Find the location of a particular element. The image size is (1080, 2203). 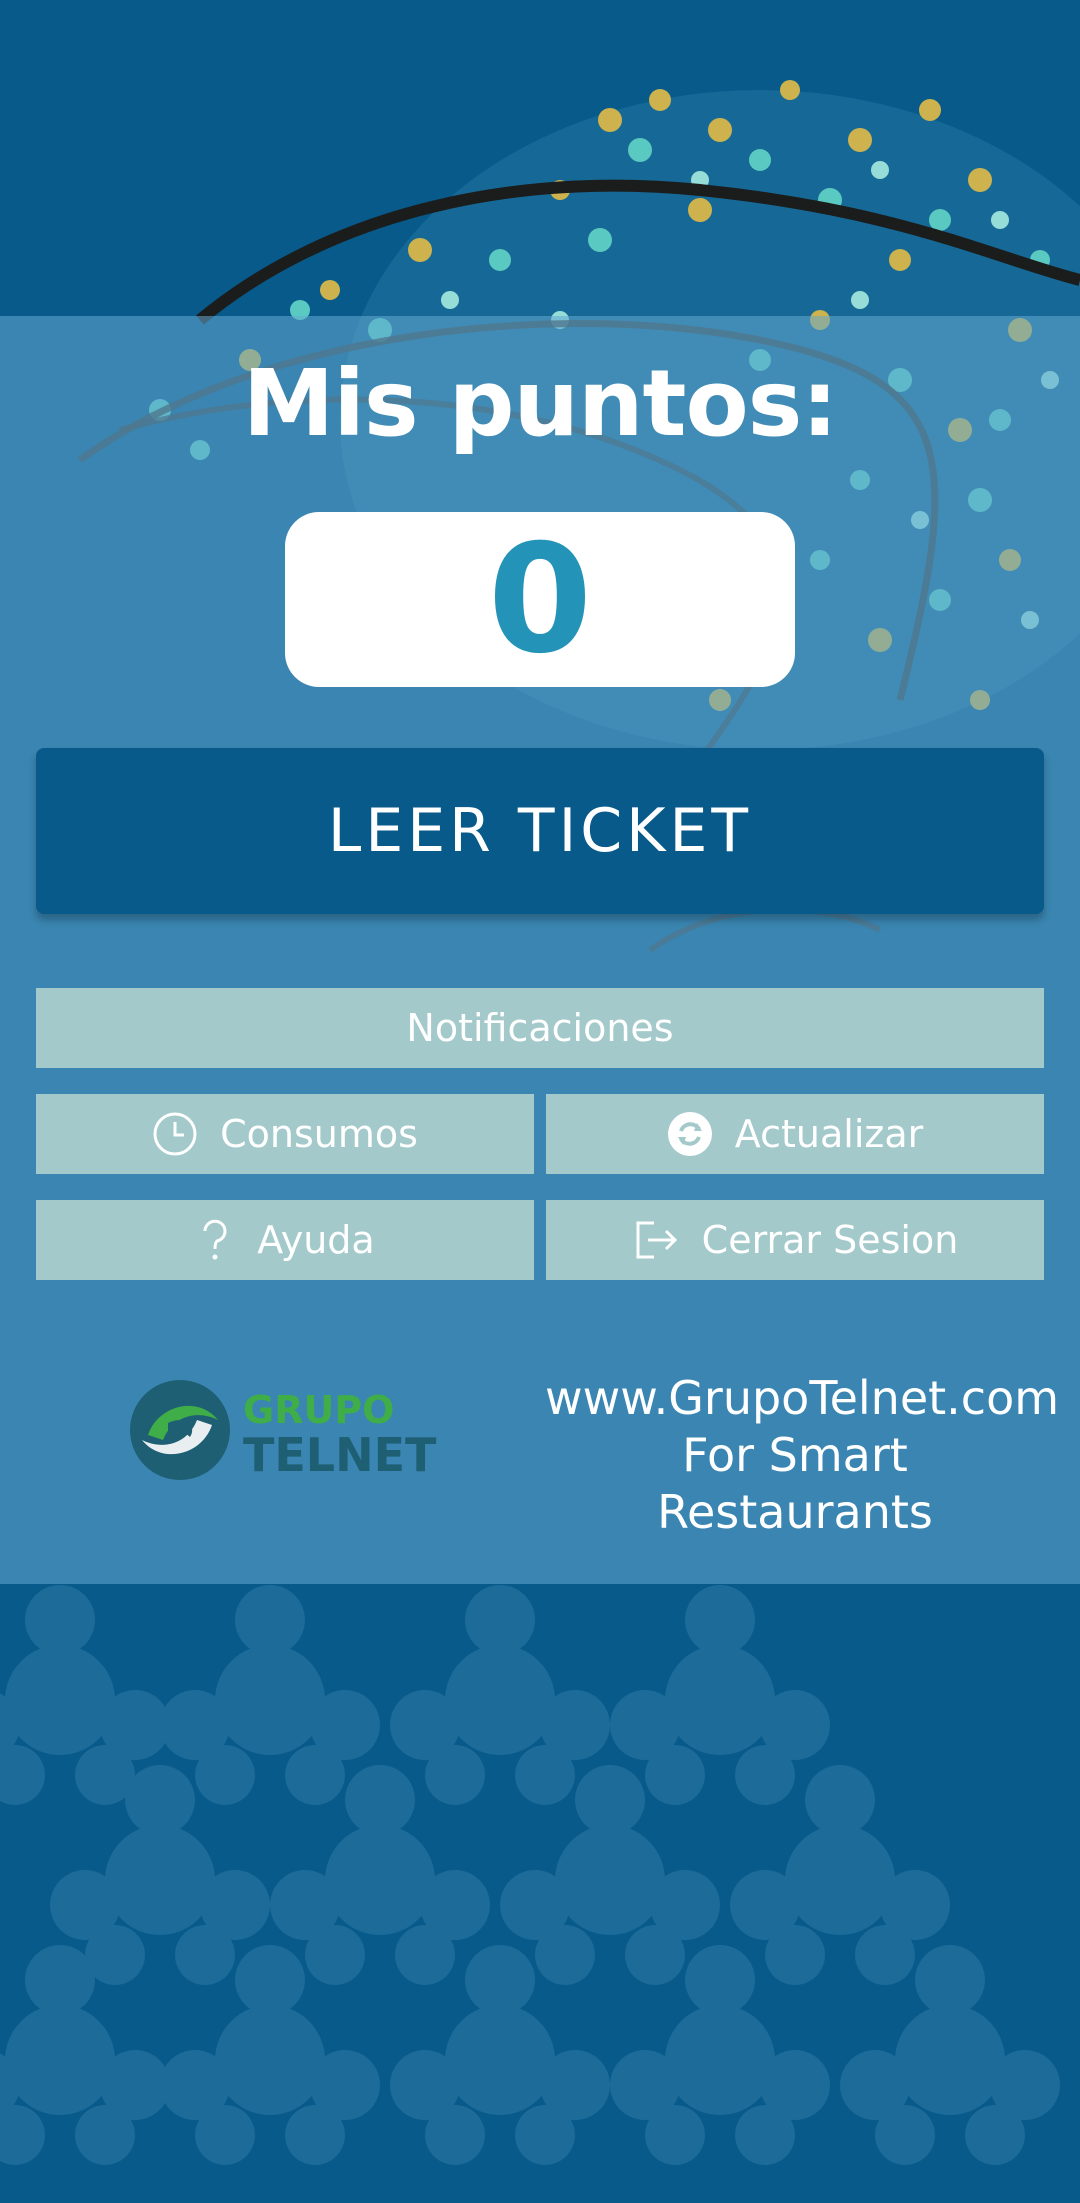

svg-text: GRUPO is located at coordinates (318, 1410).